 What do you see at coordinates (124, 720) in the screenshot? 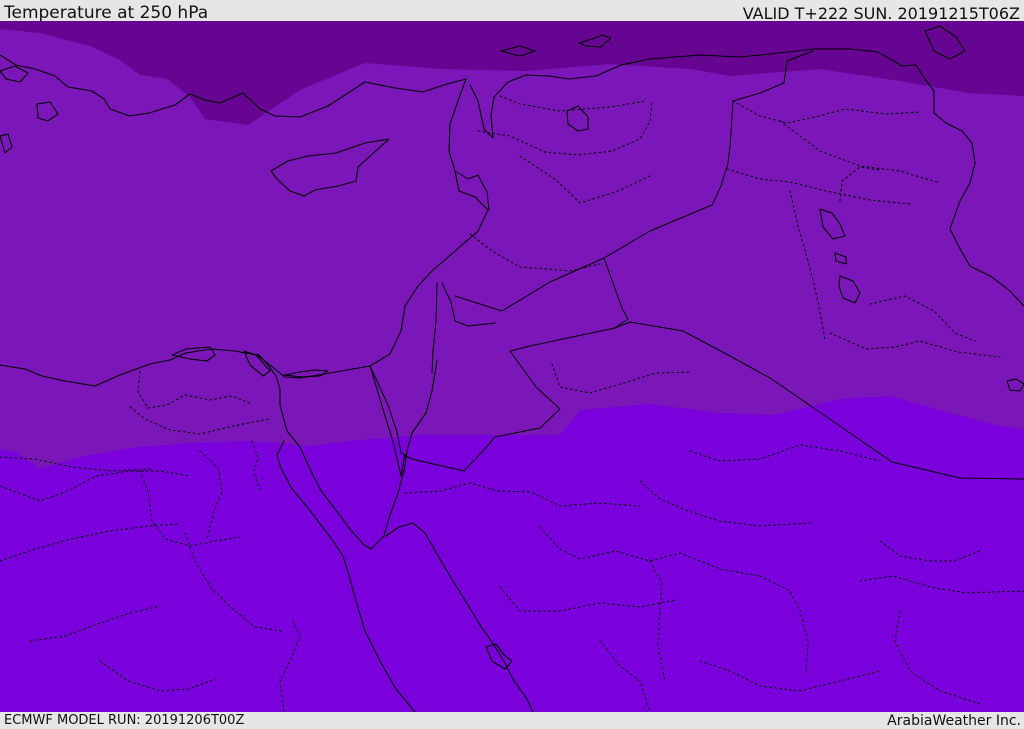
I see `model-run-info: ECMWF MODEL RUN: 20191206T00Z` at bounding box center [124, 720].